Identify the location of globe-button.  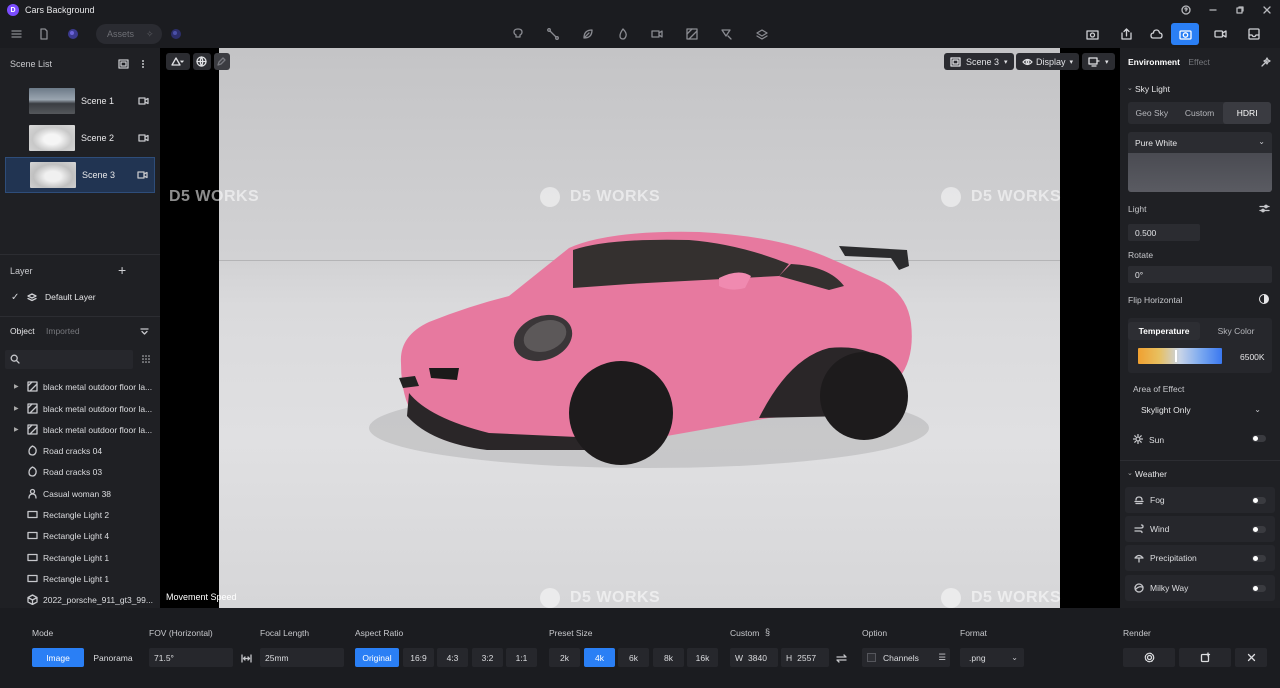
(202, 61).